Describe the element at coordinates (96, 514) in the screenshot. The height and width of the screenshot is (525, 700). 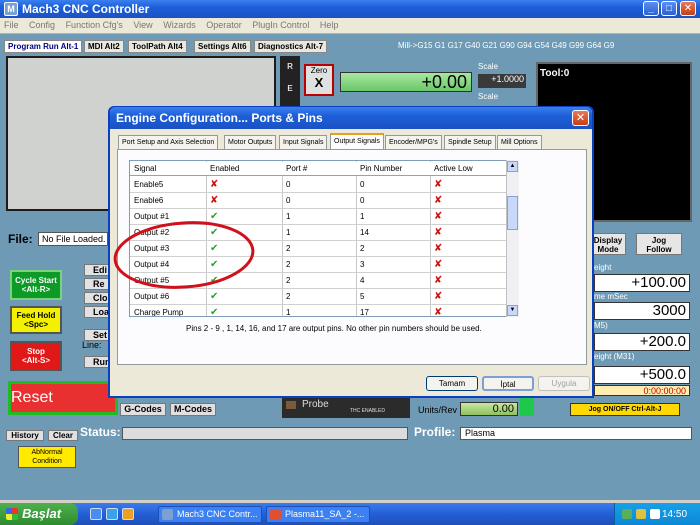
I see `desktop-icon` at that location.